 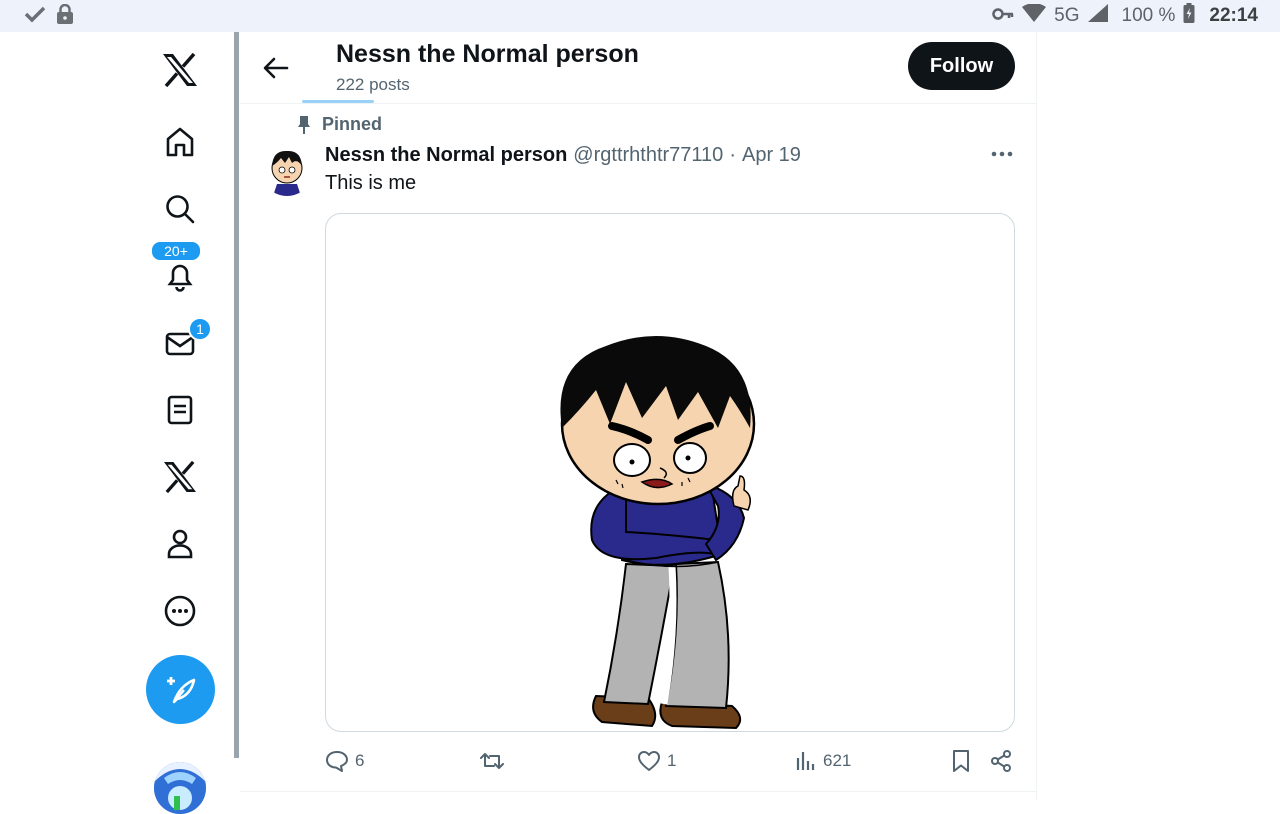 What do you see at coordinates (176, 251) in the screenshot?
I see `notifications-badge: 20+` at bounding box center [176, 251].